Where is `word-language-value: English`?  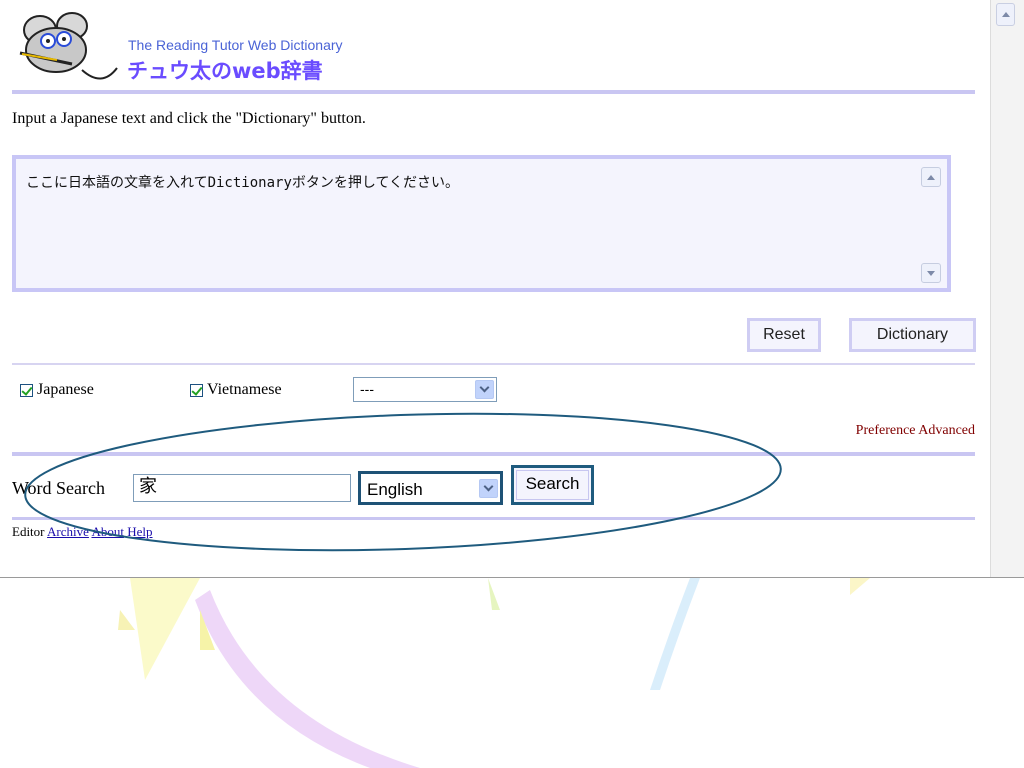
word-language-value: English is located at coordinates (395, 489).